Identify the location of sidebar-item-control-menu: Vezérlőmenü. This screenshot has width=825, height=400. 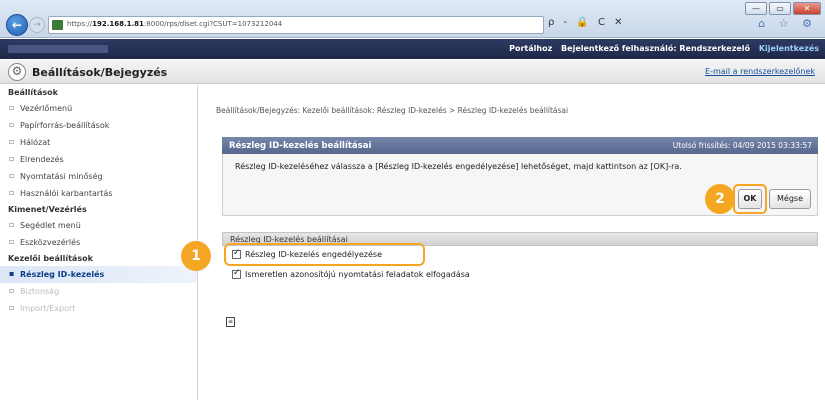
(98, 108).